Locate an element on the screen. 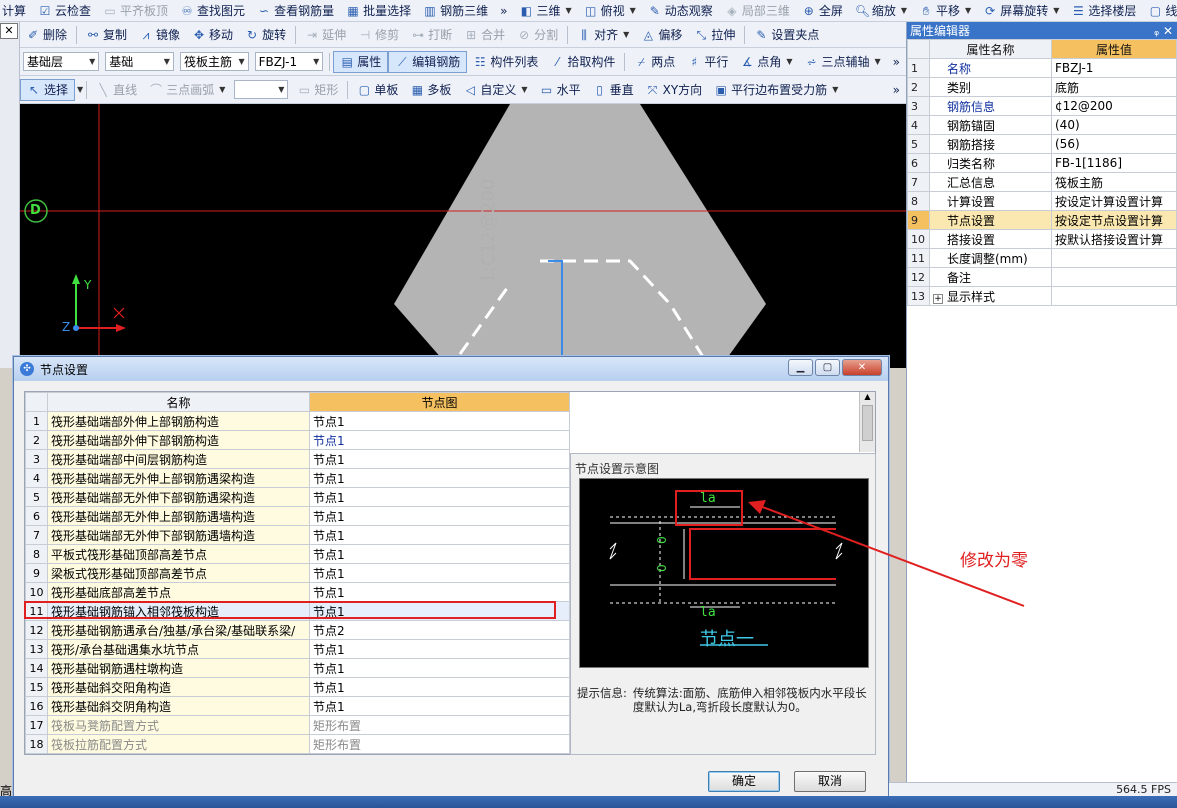  align-button: ⫼ 对齐 ▼ is located at coordinates (603, 35).